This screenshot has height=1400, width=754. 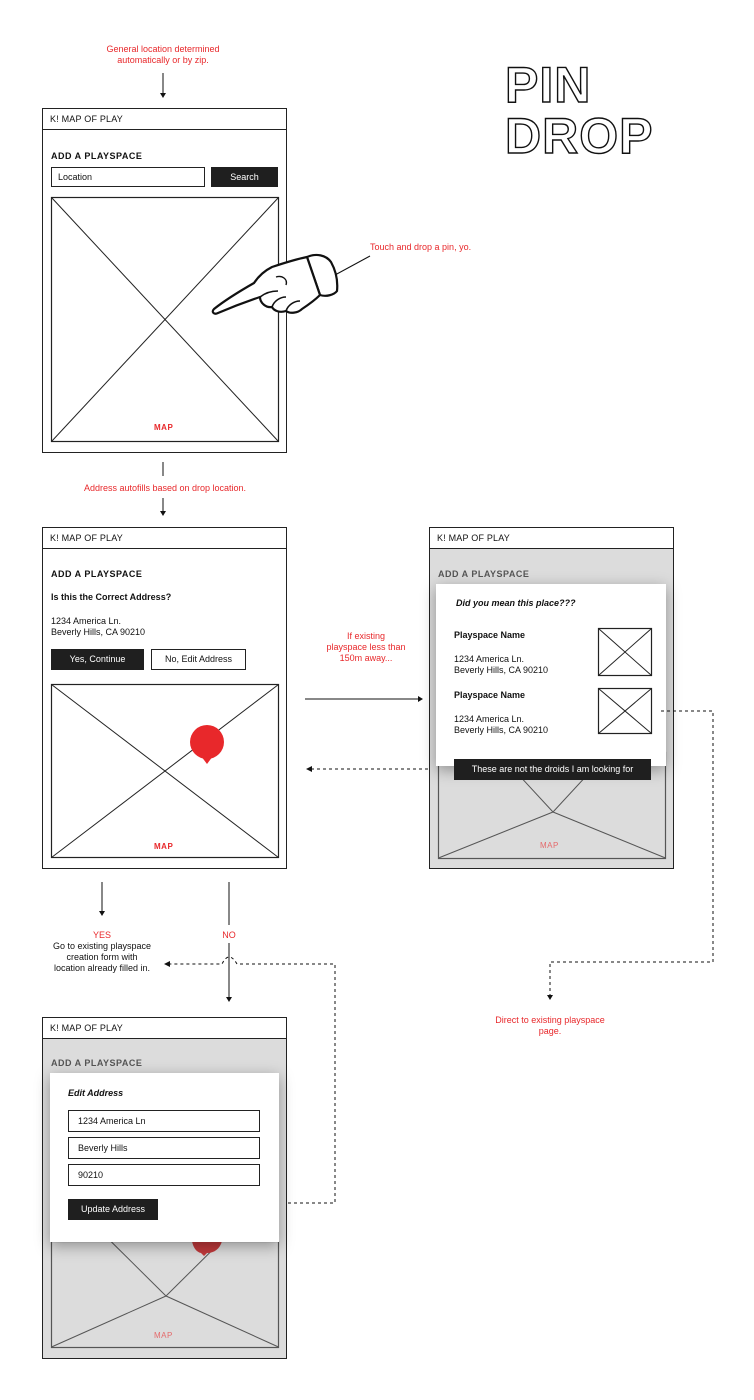 I want to click on app-header: K! MAP OF PLAY, so click(x=164, y=1028).